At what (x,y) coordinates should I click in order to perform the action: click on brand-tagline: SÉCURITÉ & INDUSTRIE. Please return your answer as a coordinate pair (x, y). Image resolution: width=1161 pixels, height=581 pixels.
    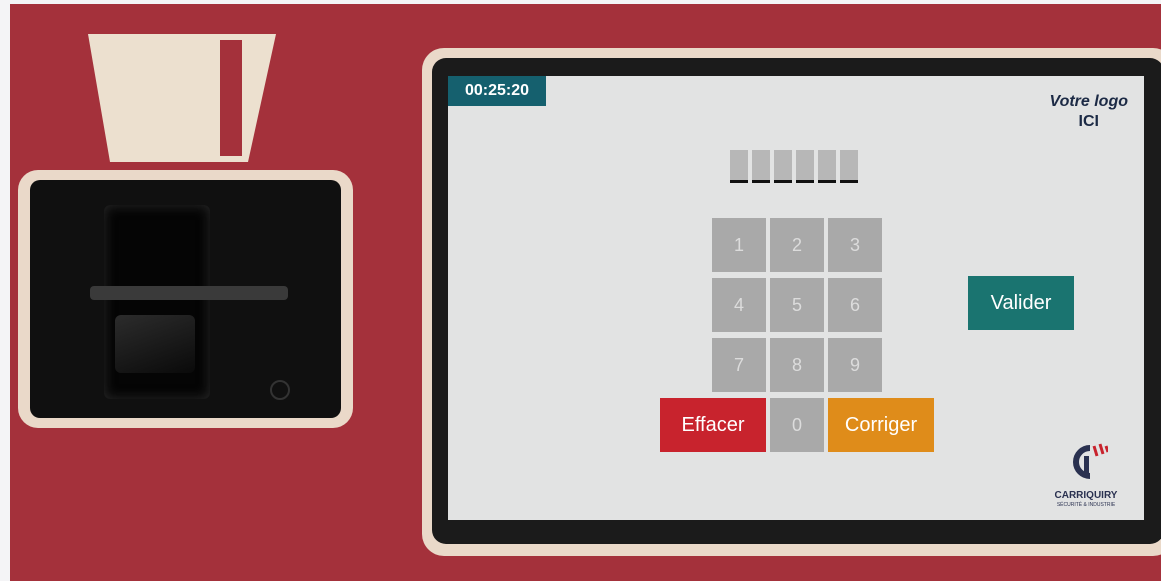
    Looking at the image, I should click on (1086, 505).